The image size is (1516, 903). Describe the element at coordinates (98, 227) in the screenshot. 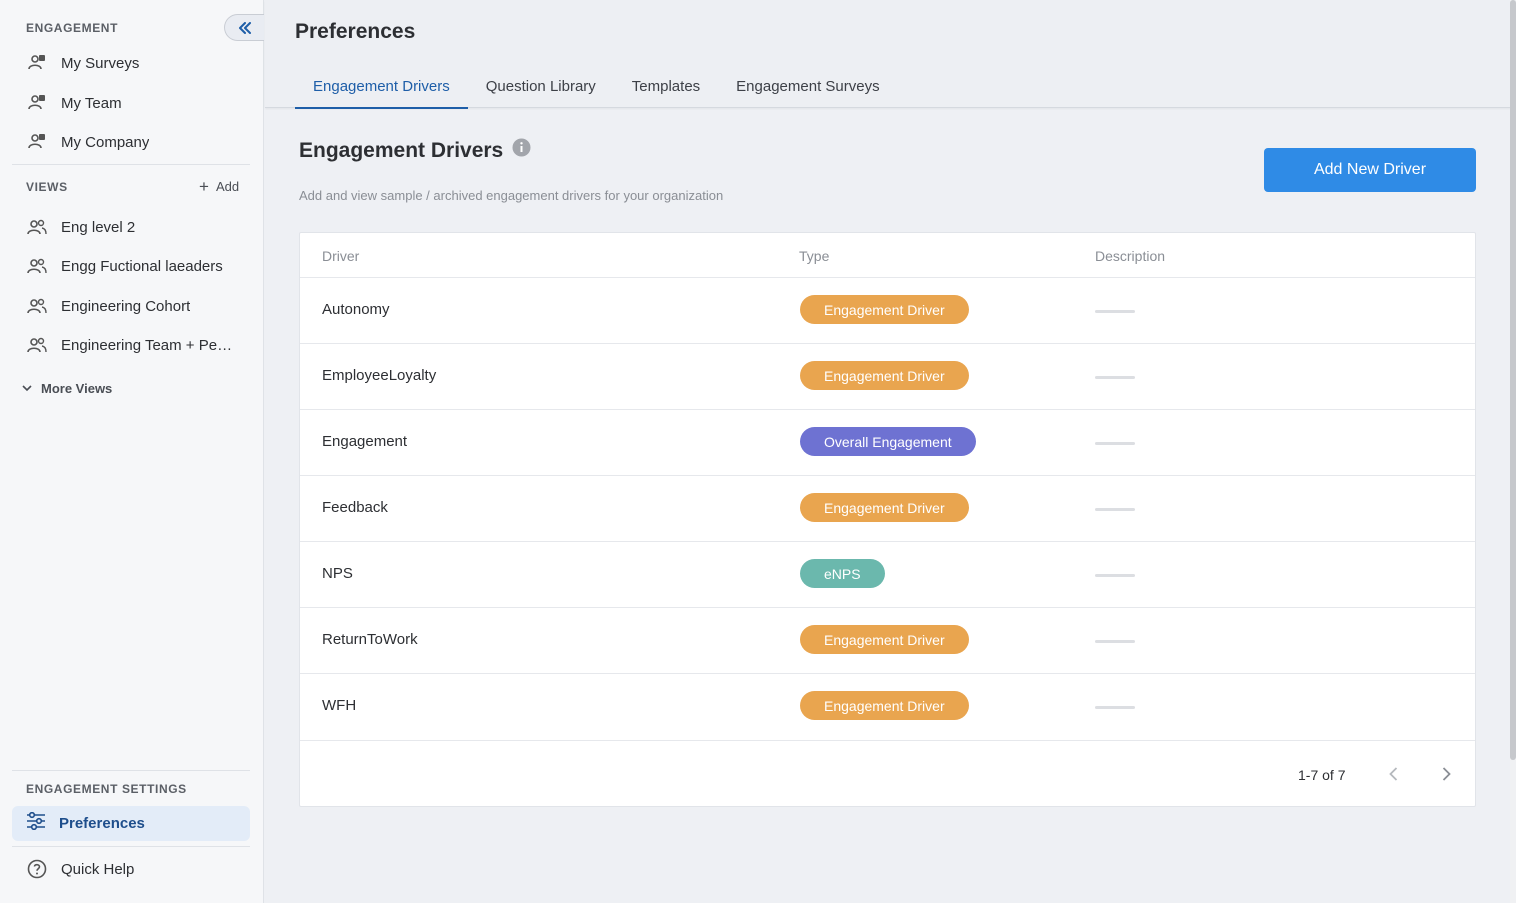

I see `sidebar-item-label: Eng level 2` at that location.